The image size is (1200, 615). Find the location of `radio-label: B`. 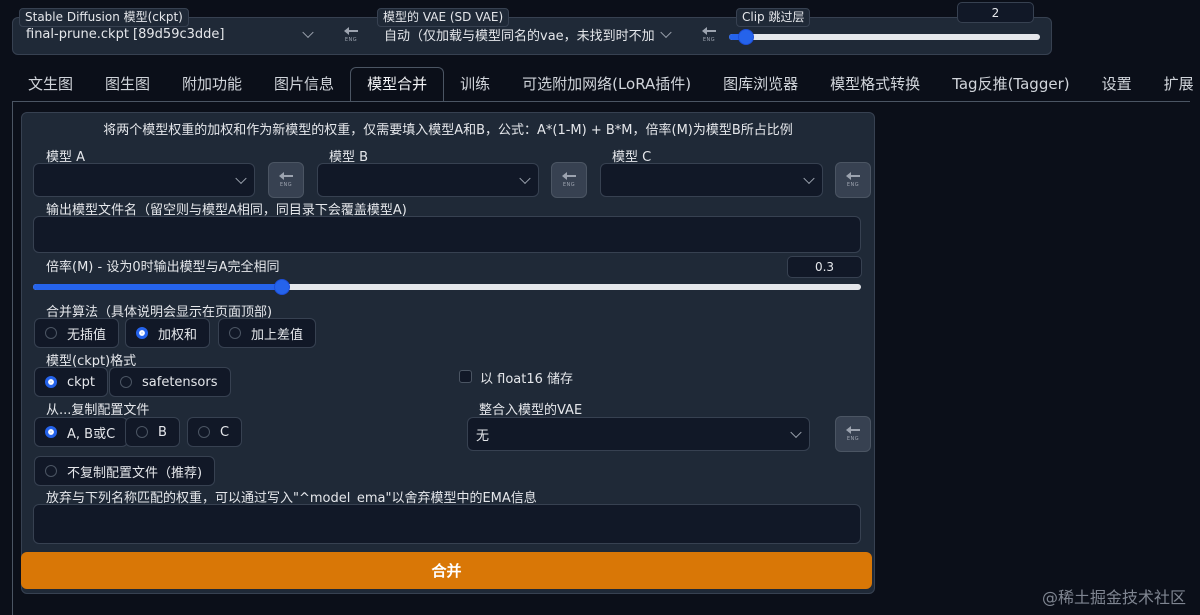

radio-label: B is located at coordinates (162, 432).